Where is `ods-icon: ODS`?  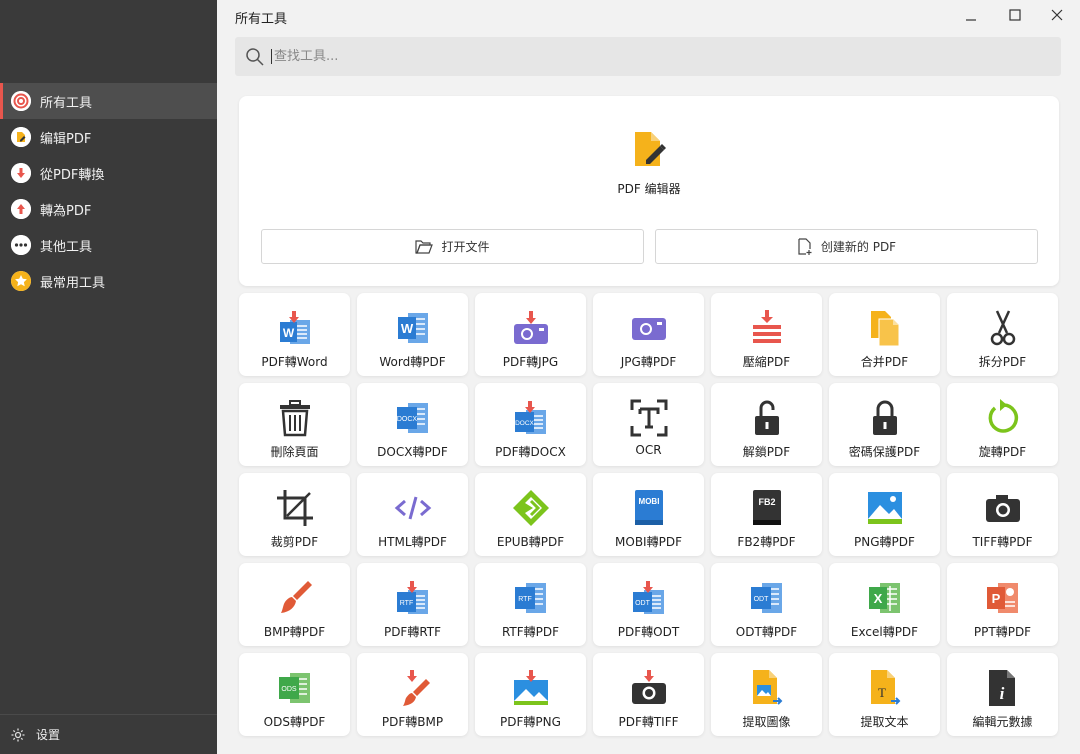
ods-icon: ODS is located at coordinates (294, 688).